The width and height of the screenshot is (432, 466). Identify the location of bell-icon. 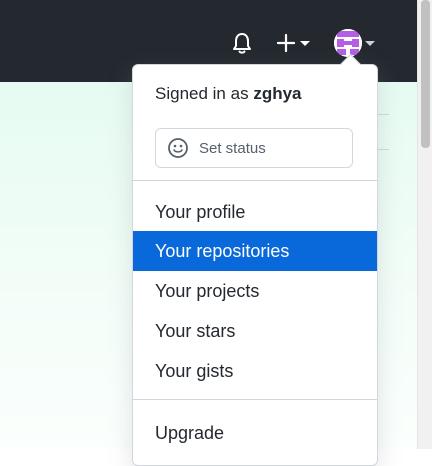
(242, 43).